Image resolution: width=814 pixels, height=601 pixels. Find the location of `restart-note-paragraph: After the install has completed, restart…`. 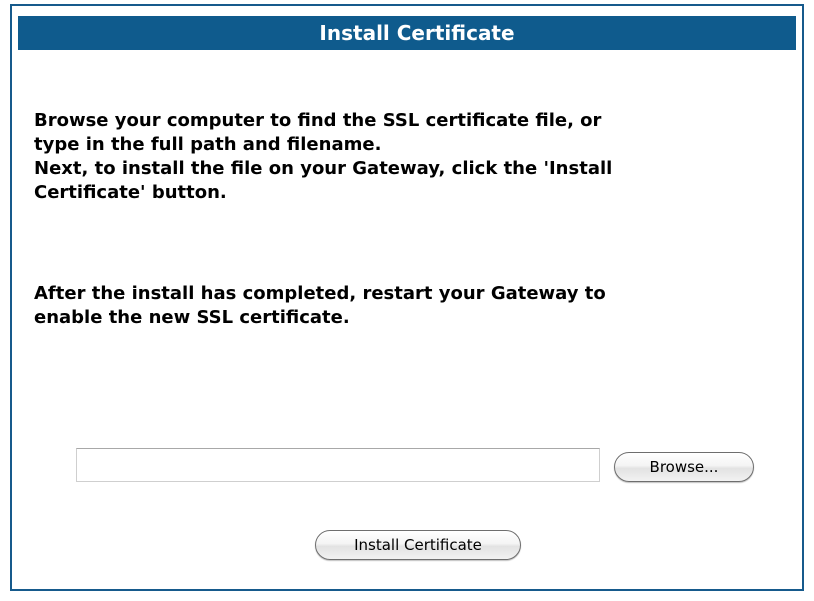

restart-note-paragraph: After the install has completed, restart… is located at coordinates (404, 306).